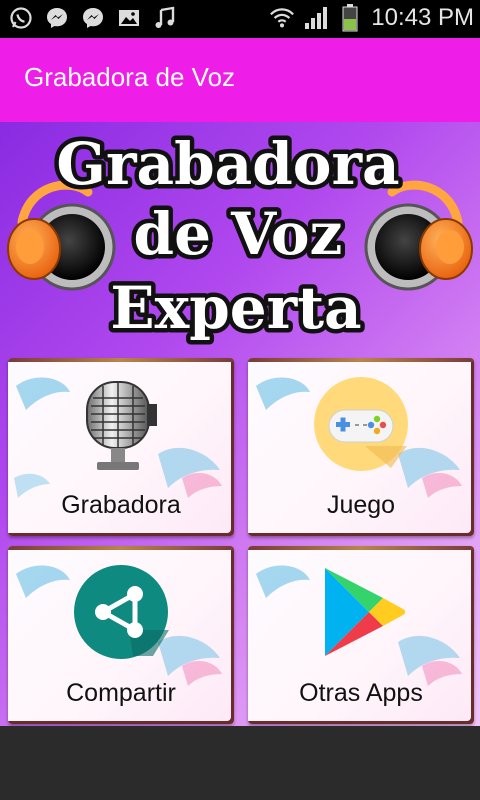 This screenshot has width=480, height=800. I want to click on headphone-right-icon, so click(418, 235).